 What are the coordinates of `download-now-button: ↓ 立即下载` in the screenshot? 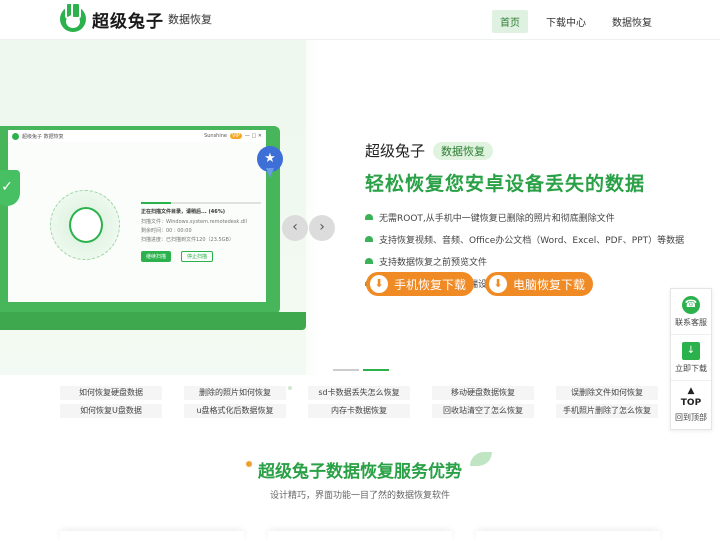 It's located at (691, 358).